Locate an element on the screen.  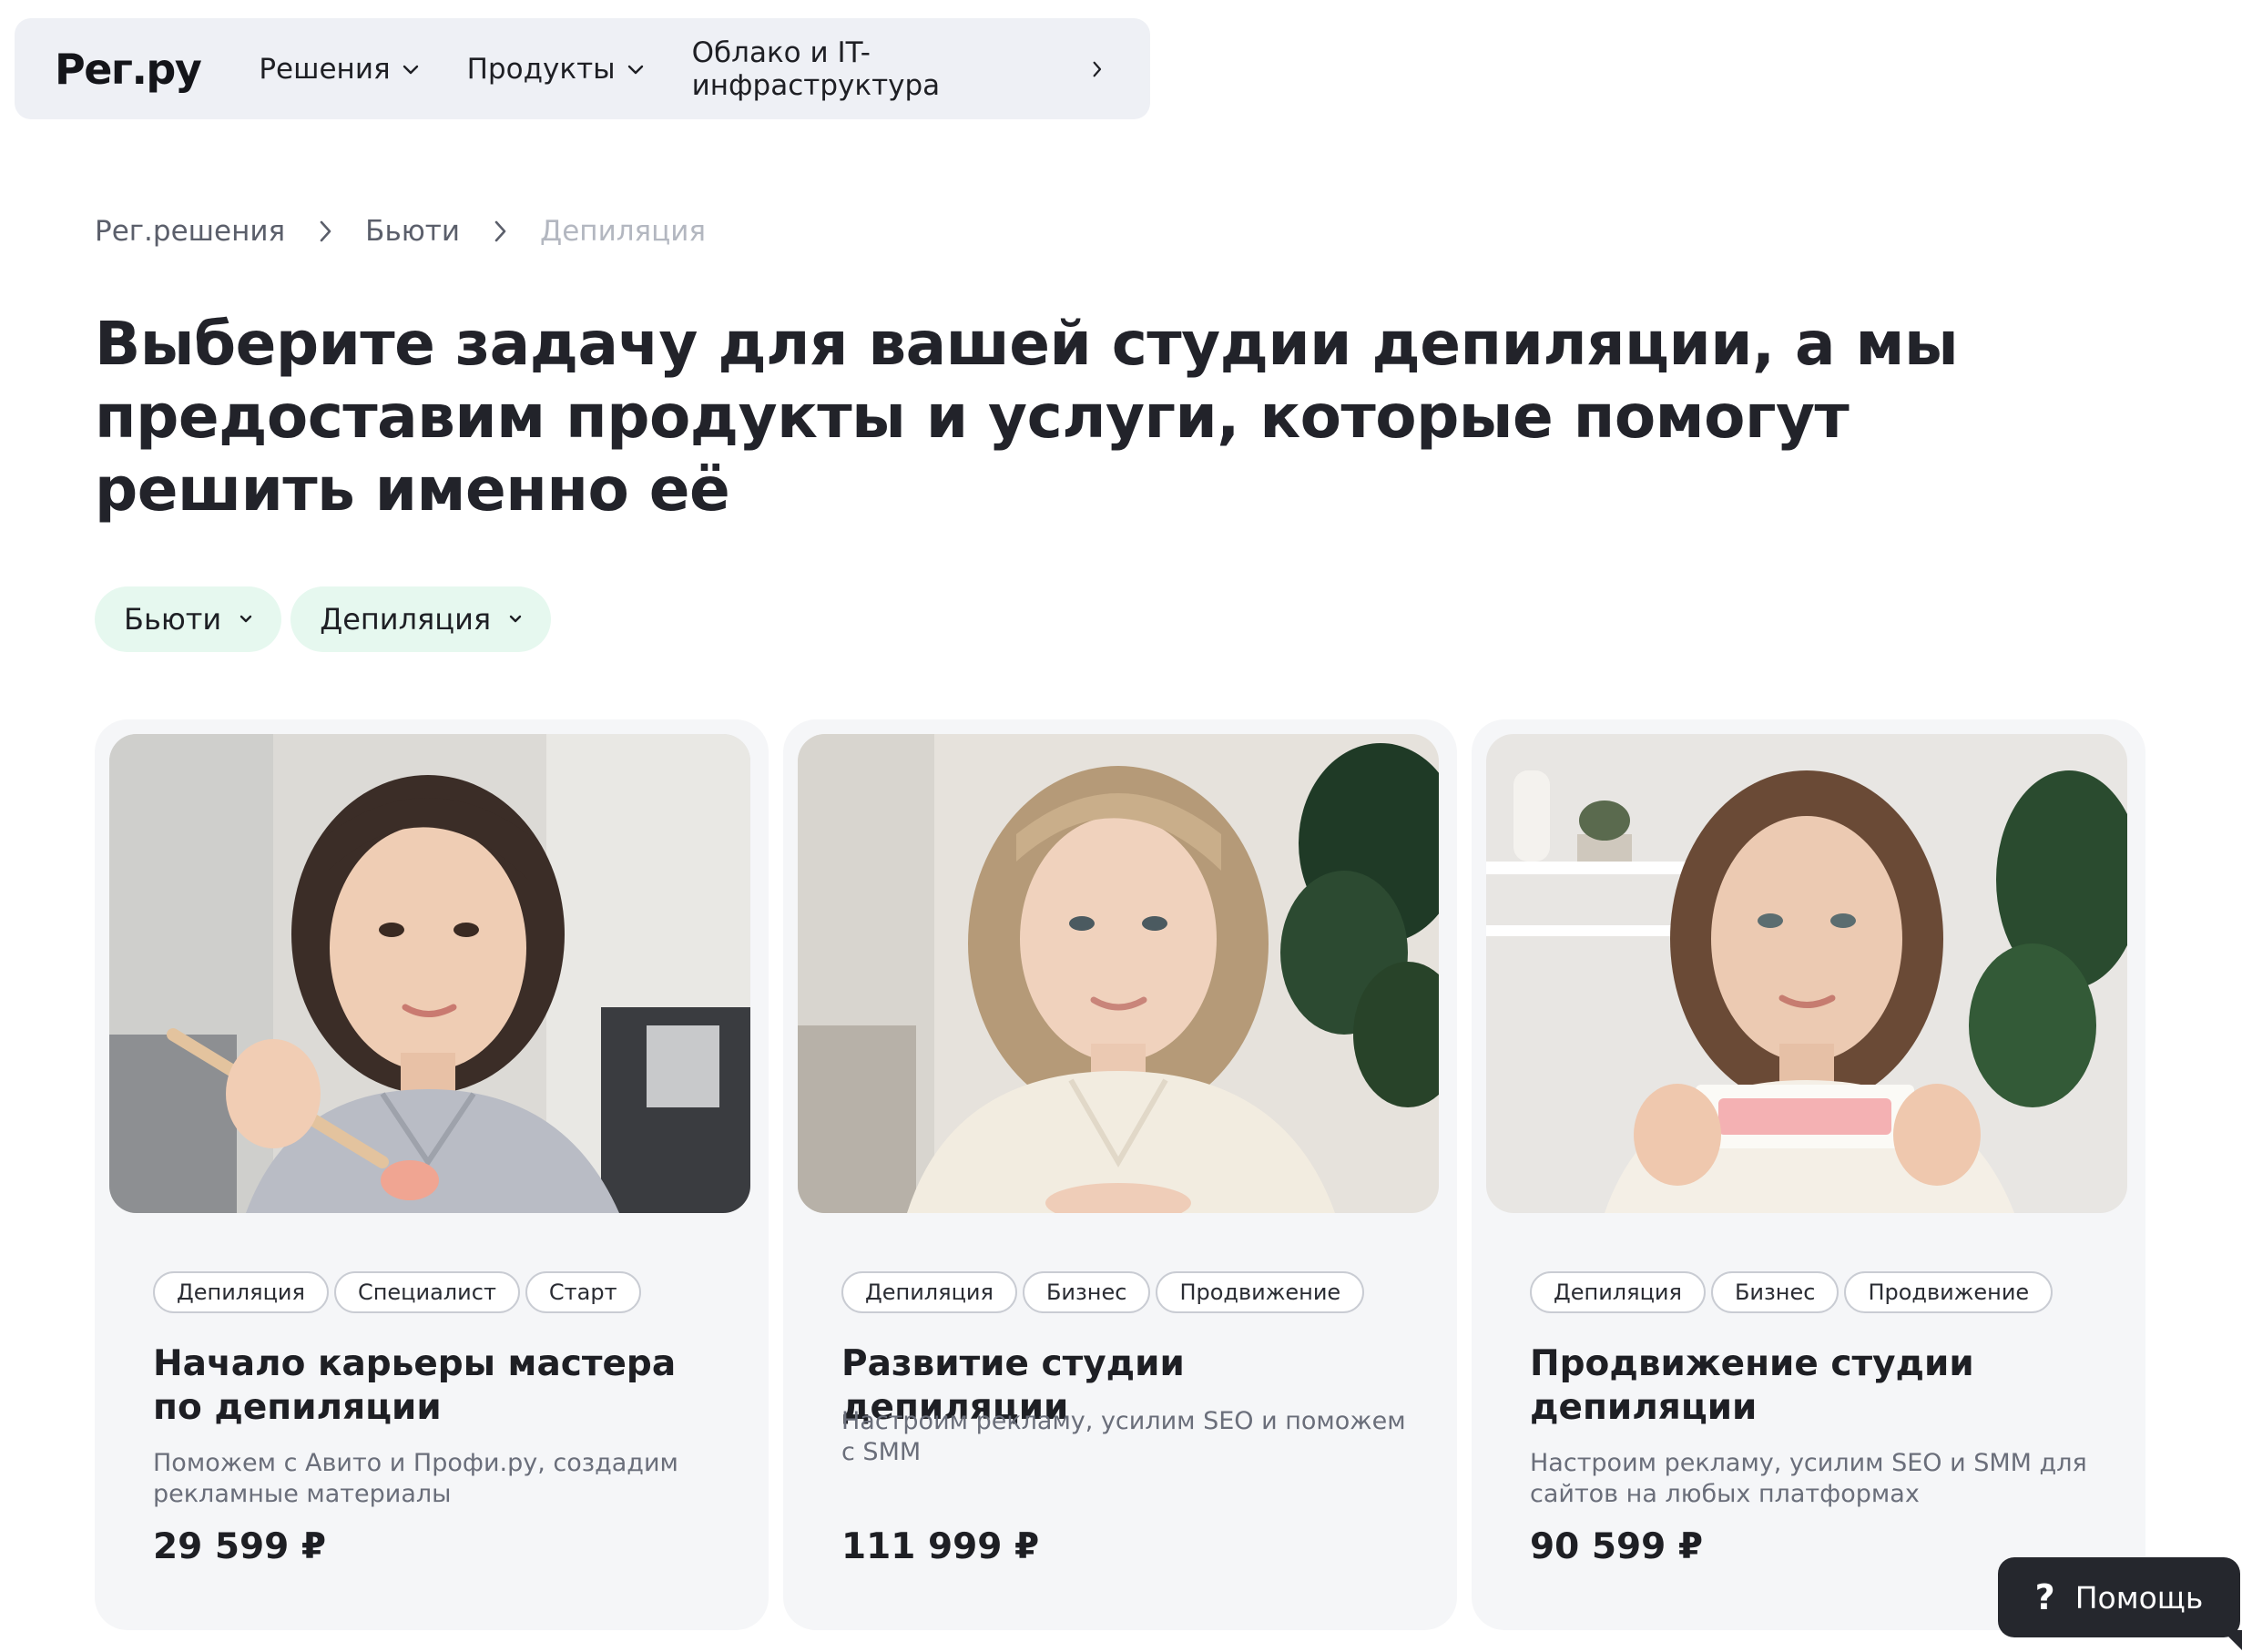
nav-item-products: Продукты is located at coordinates (556, 69).